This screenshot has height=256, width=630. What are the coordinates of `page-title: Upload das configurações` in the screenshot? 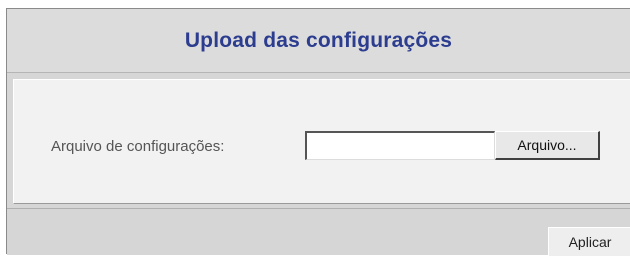 It's located at (318, 40).